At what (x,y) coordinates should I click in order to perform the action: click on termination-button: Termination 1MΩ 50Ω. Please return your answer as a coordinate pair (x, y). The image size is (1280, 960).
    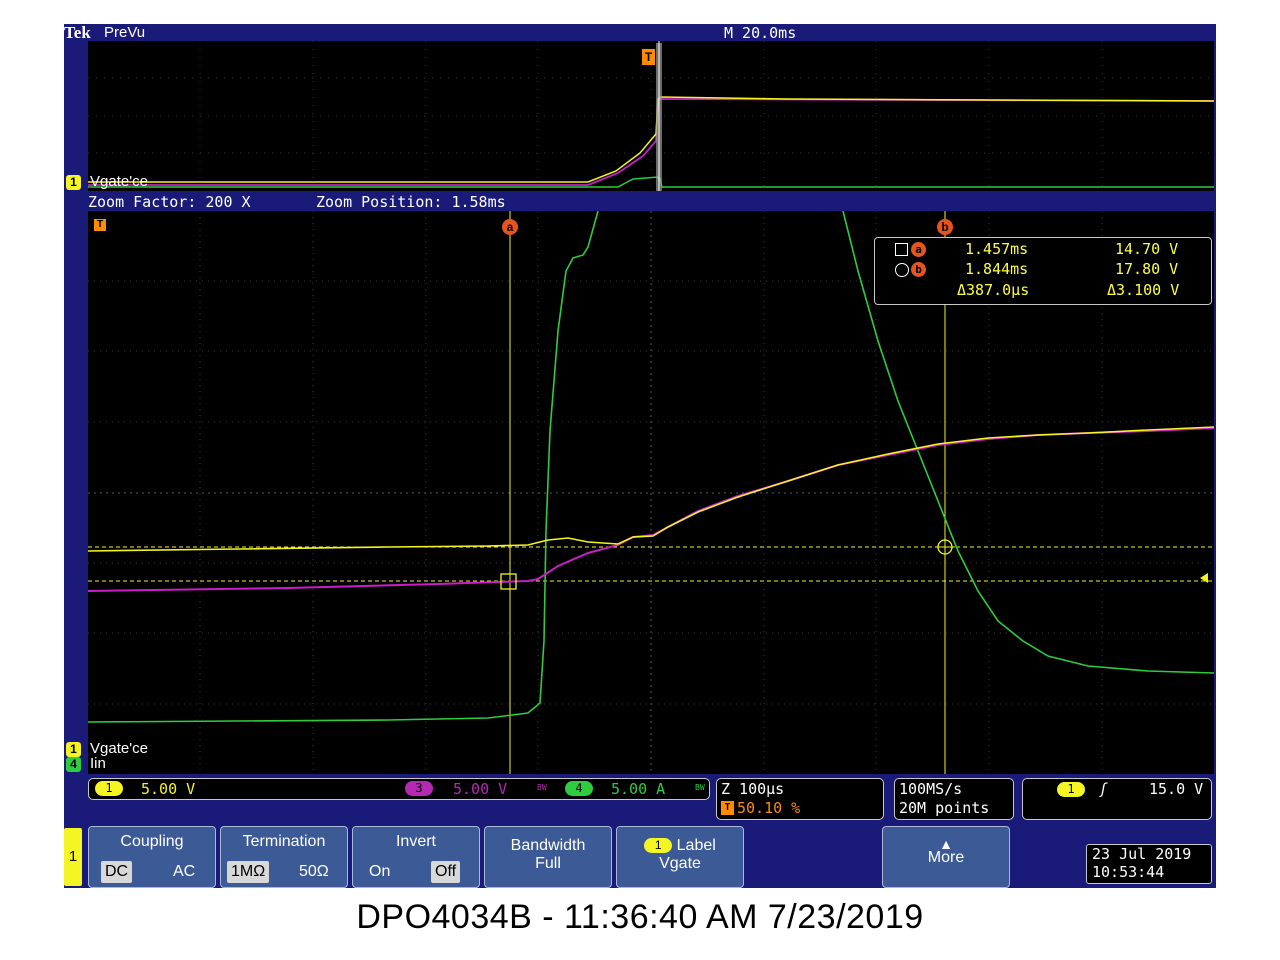
    Looking at the image, I should click on (284, 857).